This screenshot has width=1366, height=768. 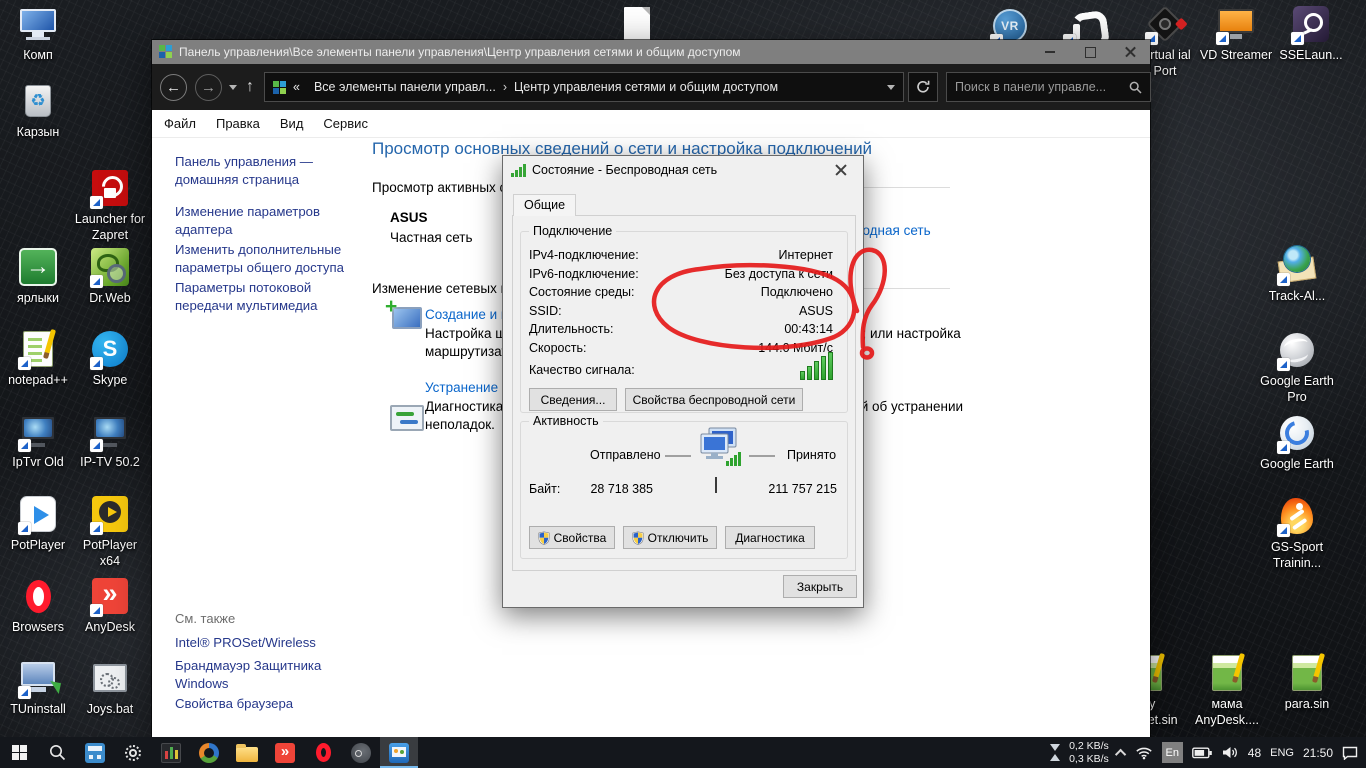 I want to click on desktop-icon-skype: Skype, so click(x=110, y=358).